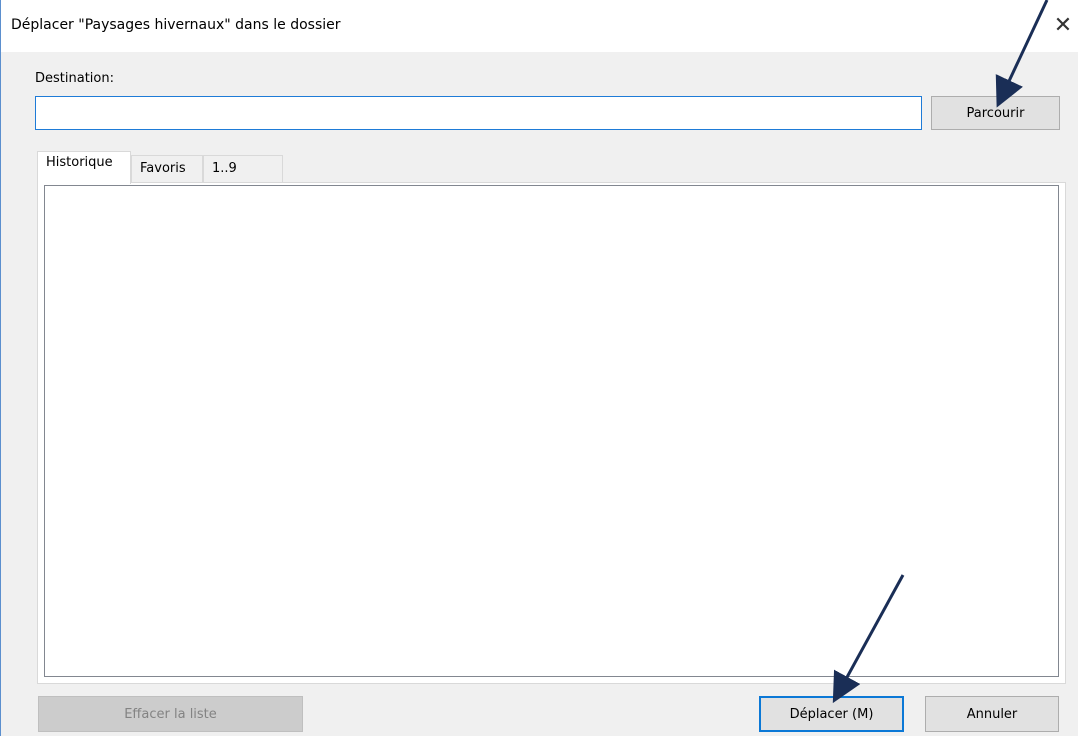 The width and height of the screenshot is (1078, 736). What do you see at coordinates (831, 714) in the screenshot?
I see `move-button: Déplacer (M)` at bounding box center [831, 714].